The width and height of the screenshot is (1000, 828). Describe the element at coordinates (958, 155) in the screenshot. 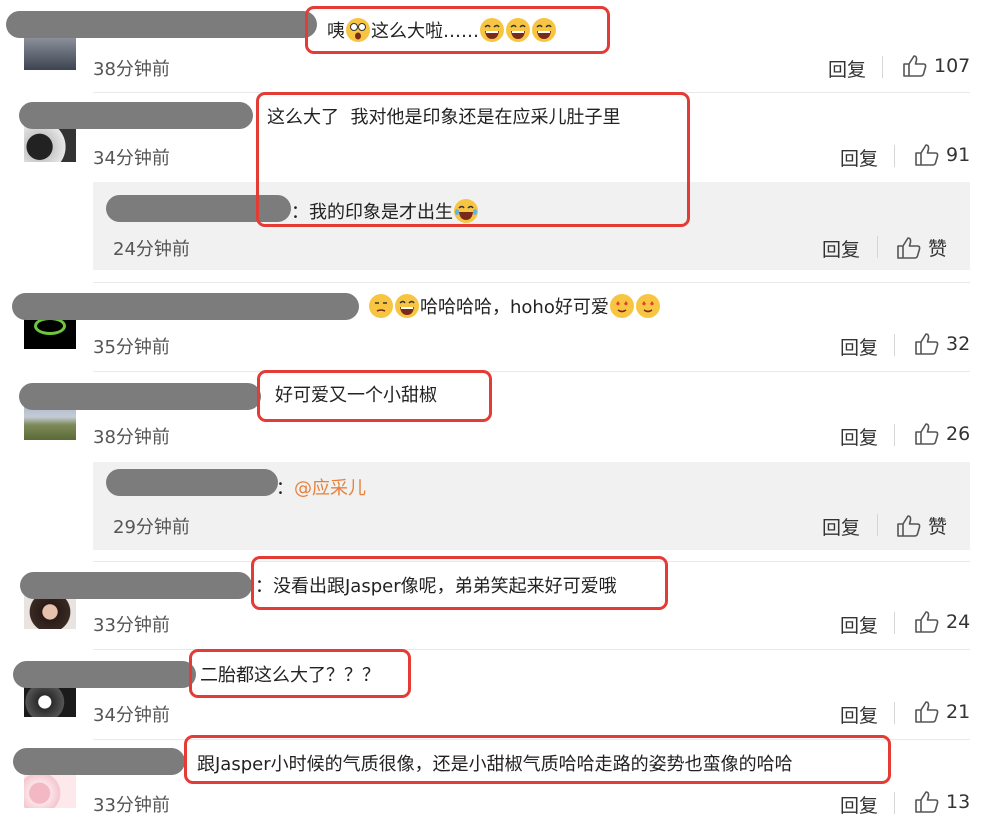

I see `like-count: 91` at that location.